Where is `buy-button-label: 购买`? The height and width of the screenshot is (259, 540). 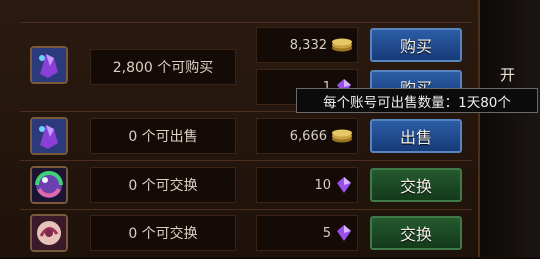
buy-button-label: 购买 is located at coordinates (415, 46).